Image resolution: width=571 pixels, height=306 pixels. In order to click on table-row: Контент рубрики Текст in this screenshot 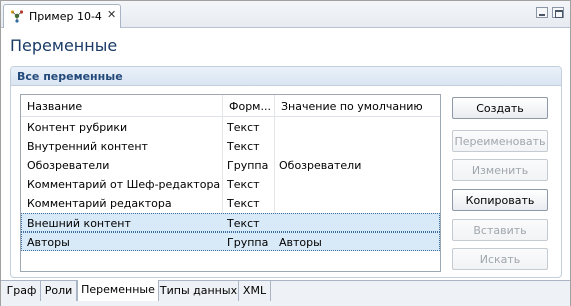, I will do `click(230, 127)`.